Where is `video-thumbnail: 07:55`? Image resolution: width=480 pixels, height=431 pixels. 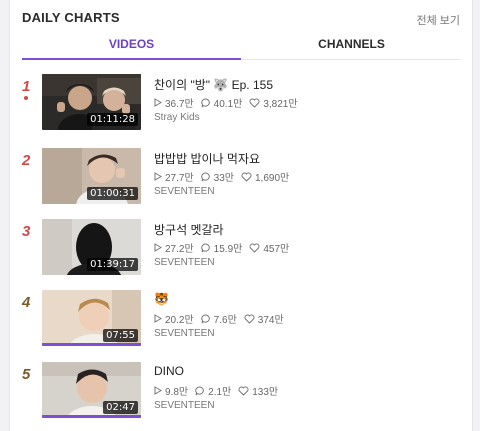 video-thumbnail: 07:55 is located at coordinates (91, 318).